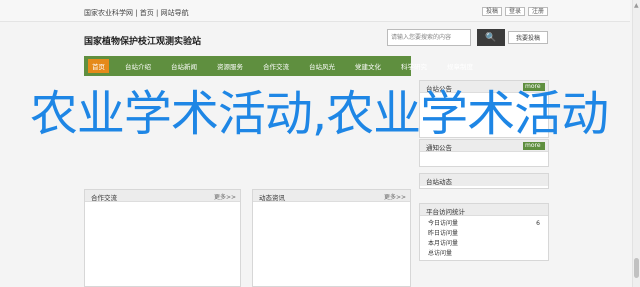 This screenshot has width=640, height=287. What do you see at coordinates (162, 196) in the screenshot?
I see `panel-header: 合作交流 更多>>` at bounding box center [162, 196].